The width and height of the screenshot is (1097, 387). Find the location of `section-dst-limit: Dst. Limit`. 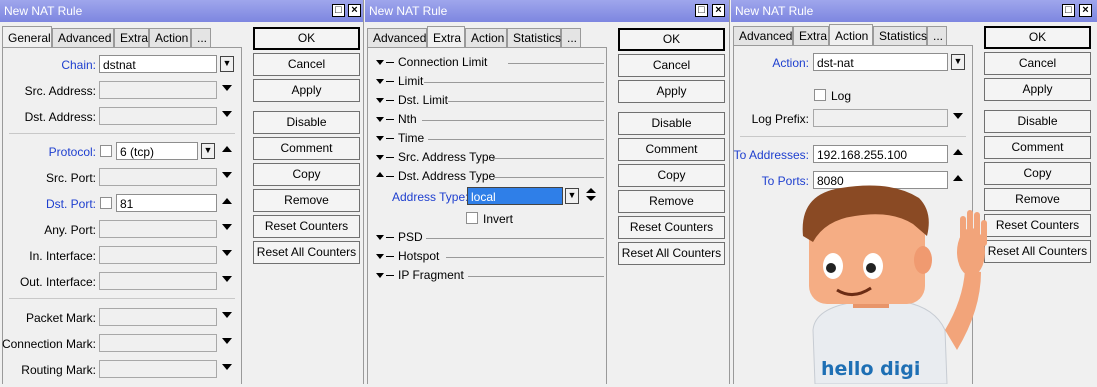

section-dst-limit: Dst. Limit is located at coordinates (490, 101).